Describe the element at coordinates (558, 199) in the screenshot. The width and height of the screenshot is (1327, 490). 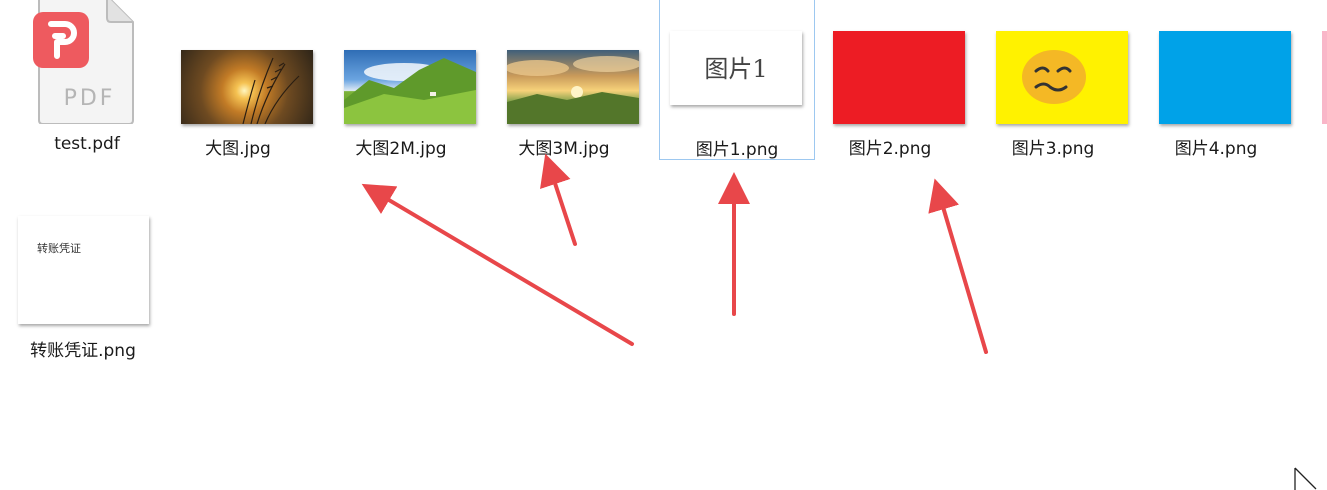
I see `arrow-to-big-image-3m` at that location.